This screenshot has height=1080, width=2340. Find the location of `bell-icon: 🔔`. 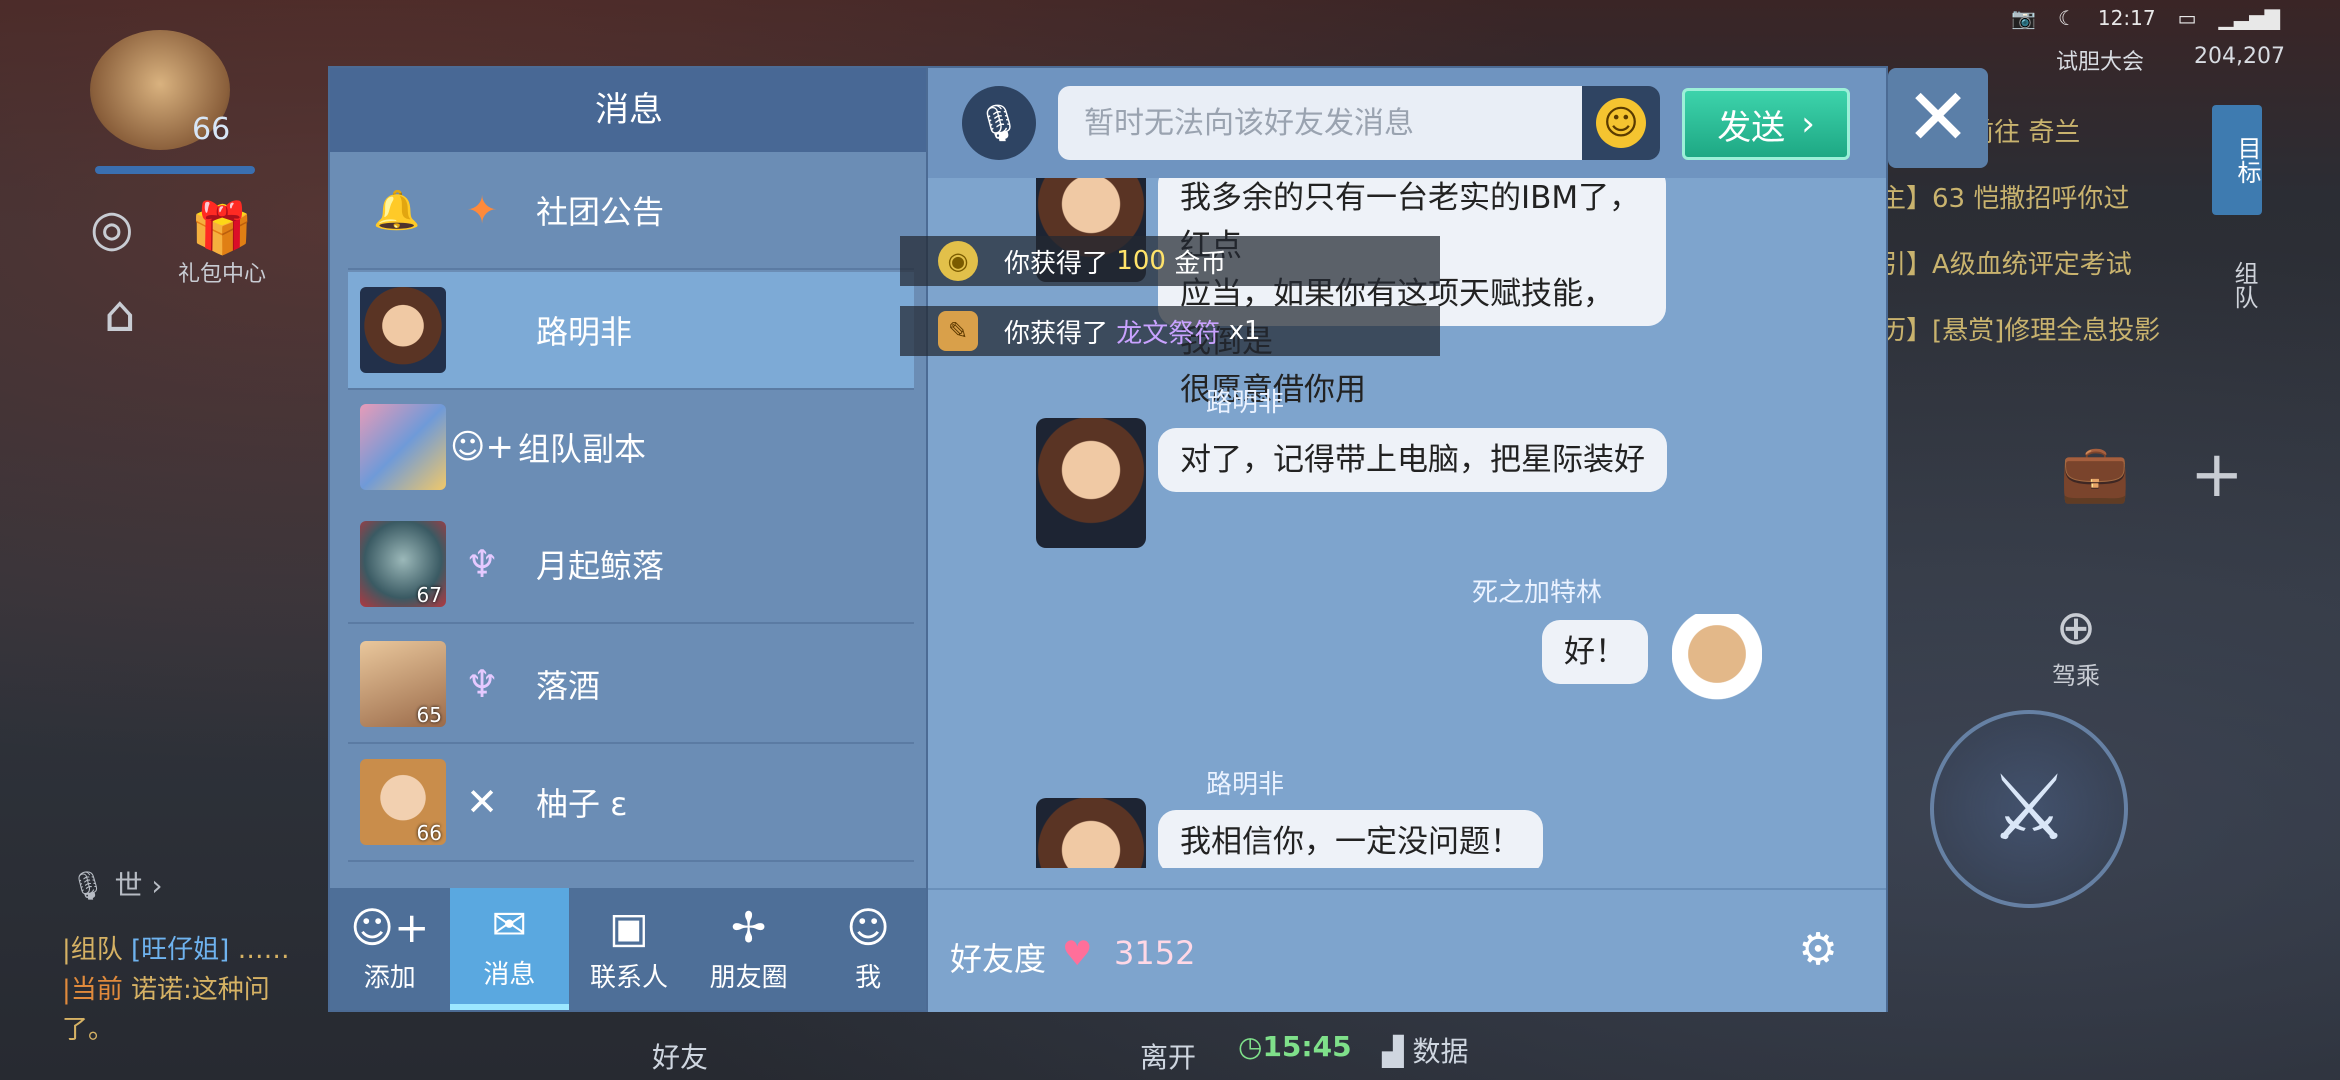

bell-icon: 🔔 is located at coordinates (397, 209).